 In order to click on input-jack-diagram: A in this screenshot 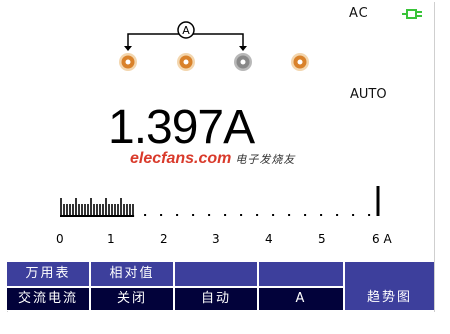, I will do `click(214, 46)`.